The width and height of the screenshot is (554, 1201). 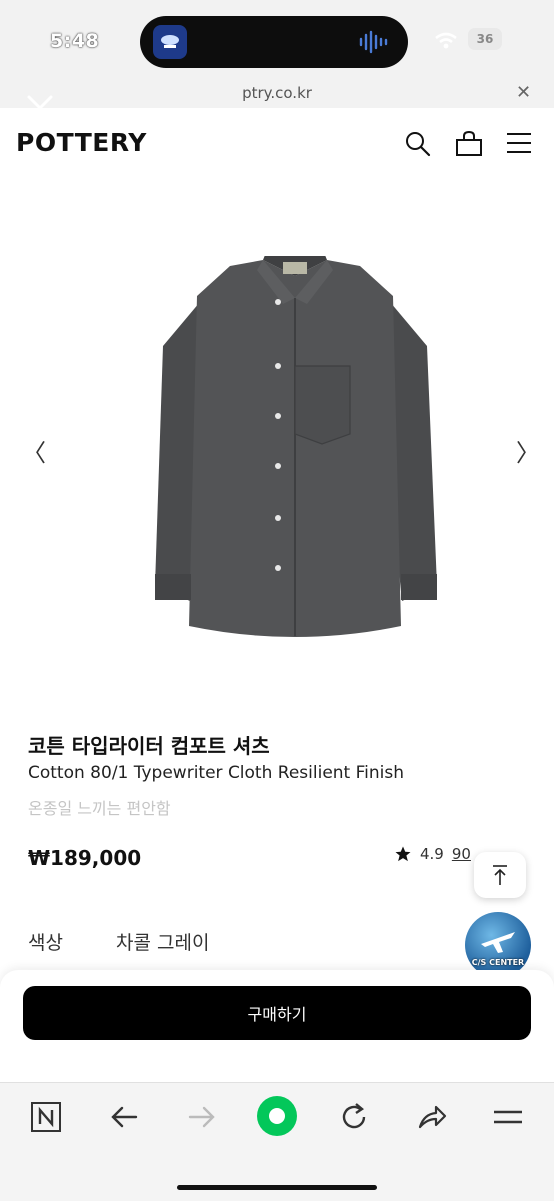 What do you see at coordinates (202, 1117) in the screenshot?
I see `forward-arrow-icon` at bounding box center [202, 1117].